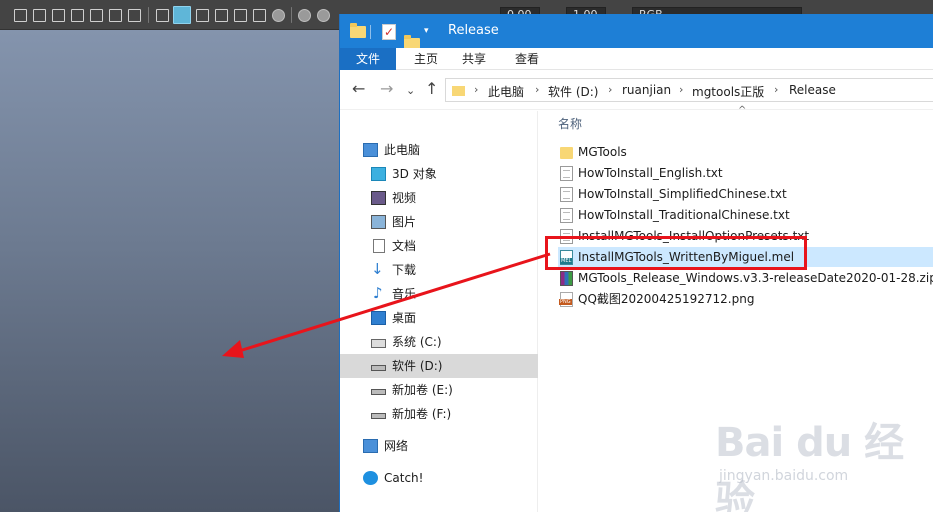 The width and height of the screenshot is (933, 512). I want to click on nav-item-label: Catch!, so click(404, 478).